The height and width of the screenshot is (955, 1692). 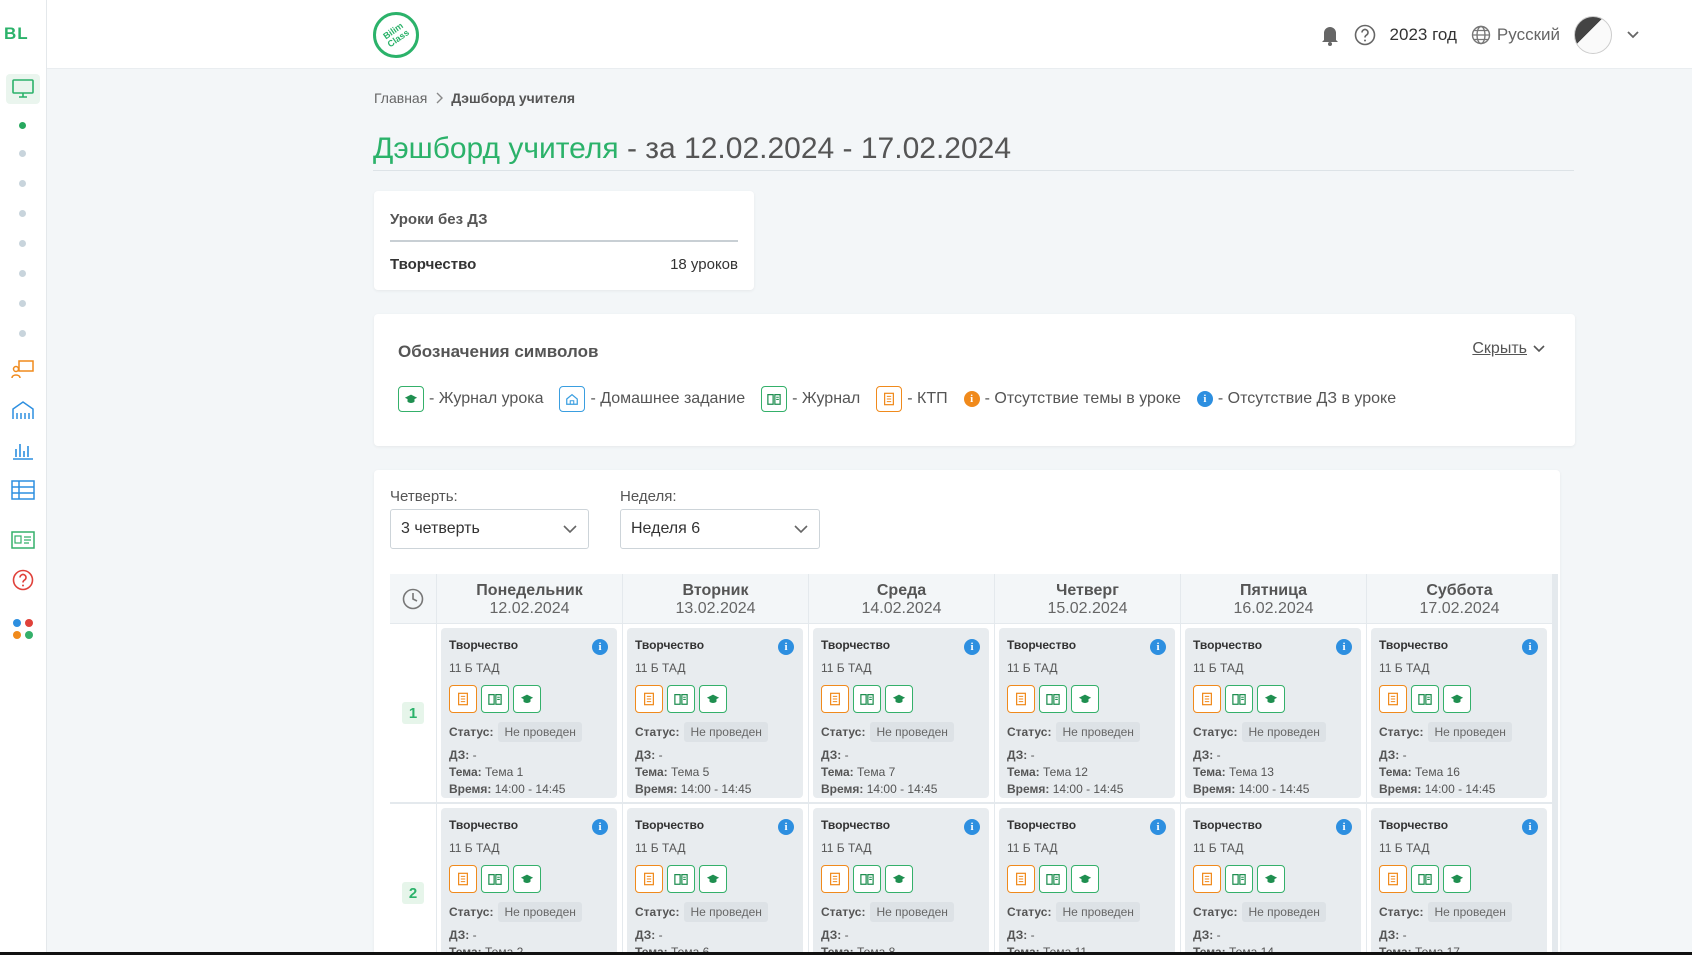 What do you see at coordinates (16, 34) in the screenshot?
I see `sidebar-logo: BL` at bounding box center [16, 34].